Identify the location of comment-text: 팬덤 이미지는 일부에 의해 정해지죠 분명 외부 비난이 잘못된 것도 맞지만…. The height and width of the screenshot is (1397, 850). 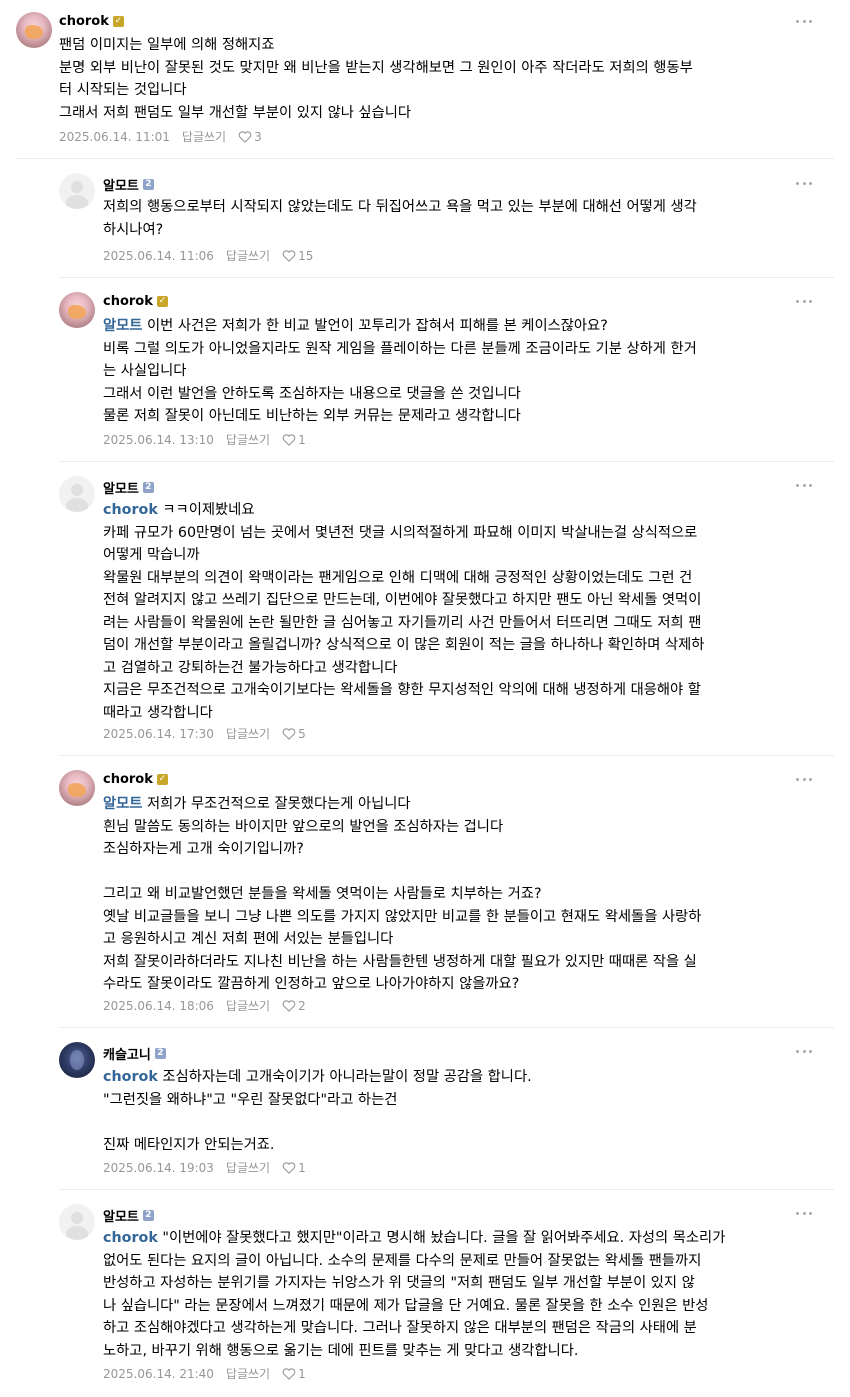
(376, 79).